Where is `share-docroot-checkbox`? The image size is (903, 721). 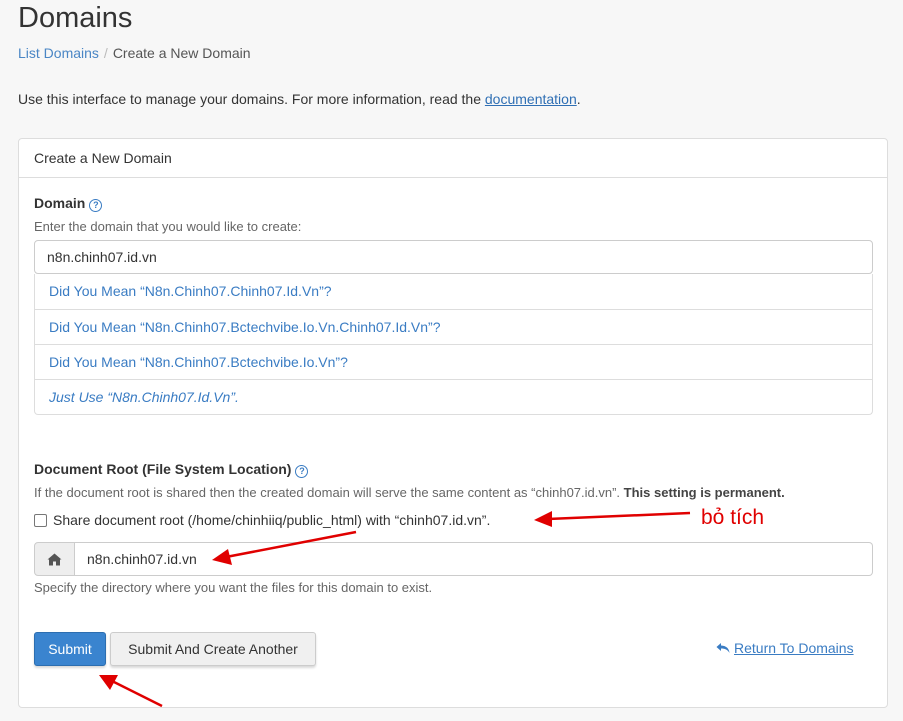 share-docroot-checkbox is located at coordinates (40, 520).